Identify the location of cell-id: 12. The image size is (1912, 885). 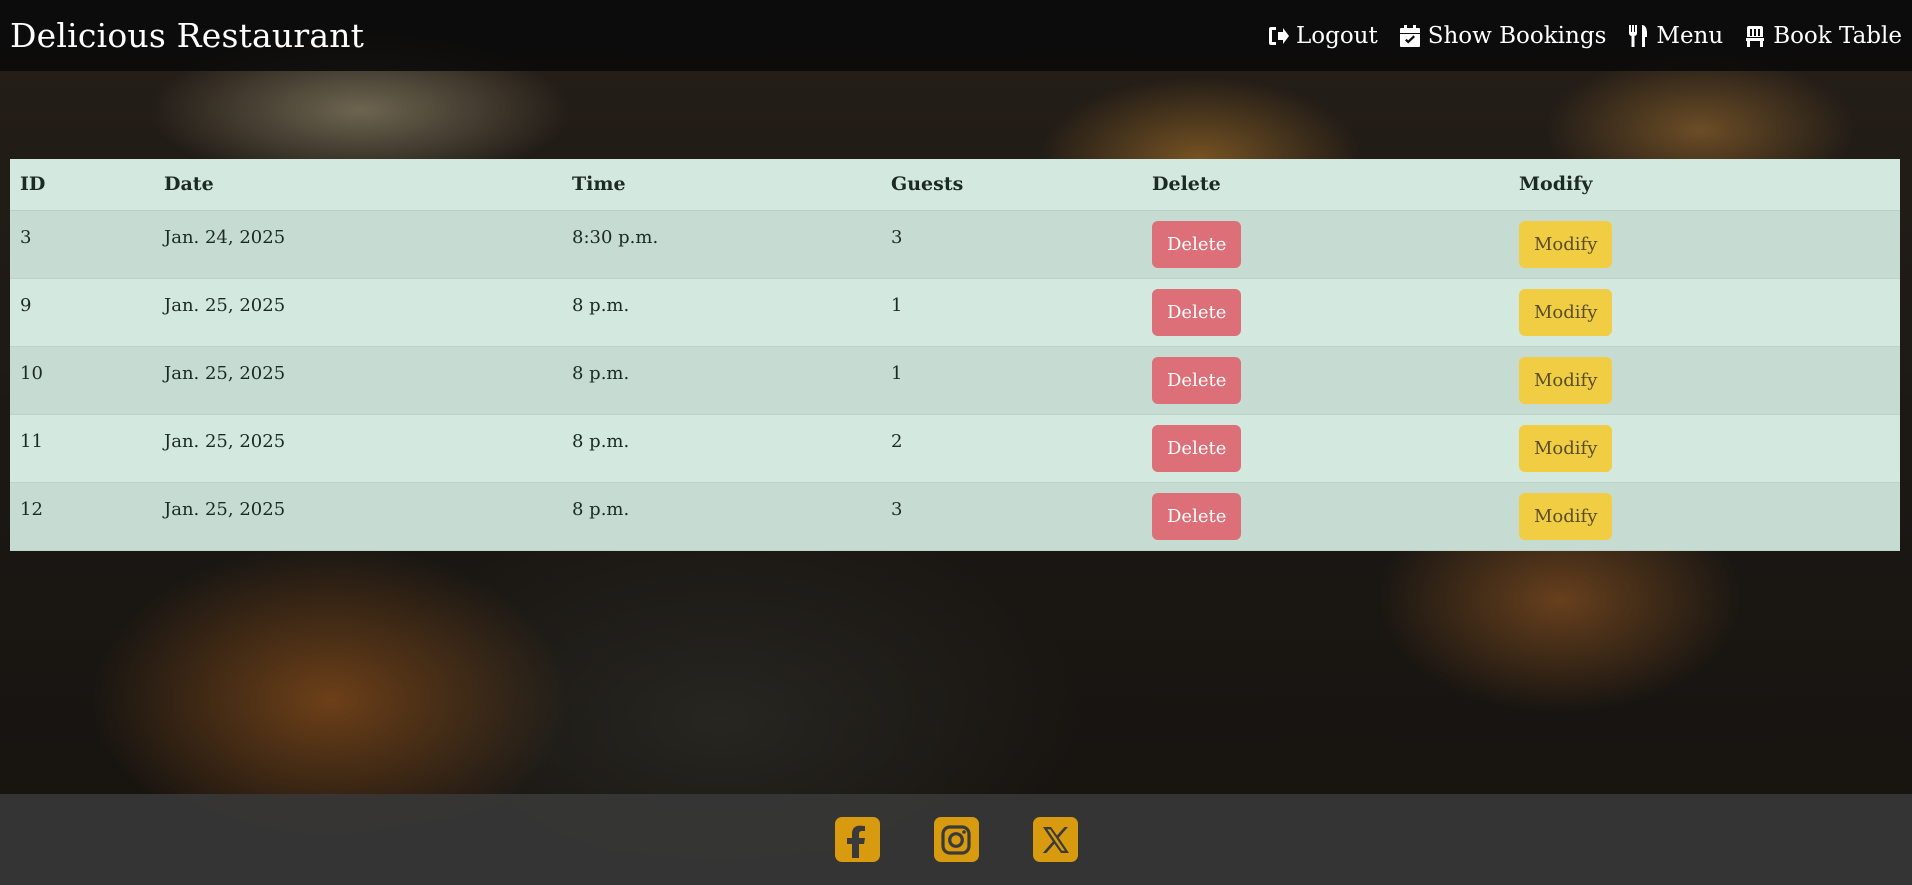
(82, 516).